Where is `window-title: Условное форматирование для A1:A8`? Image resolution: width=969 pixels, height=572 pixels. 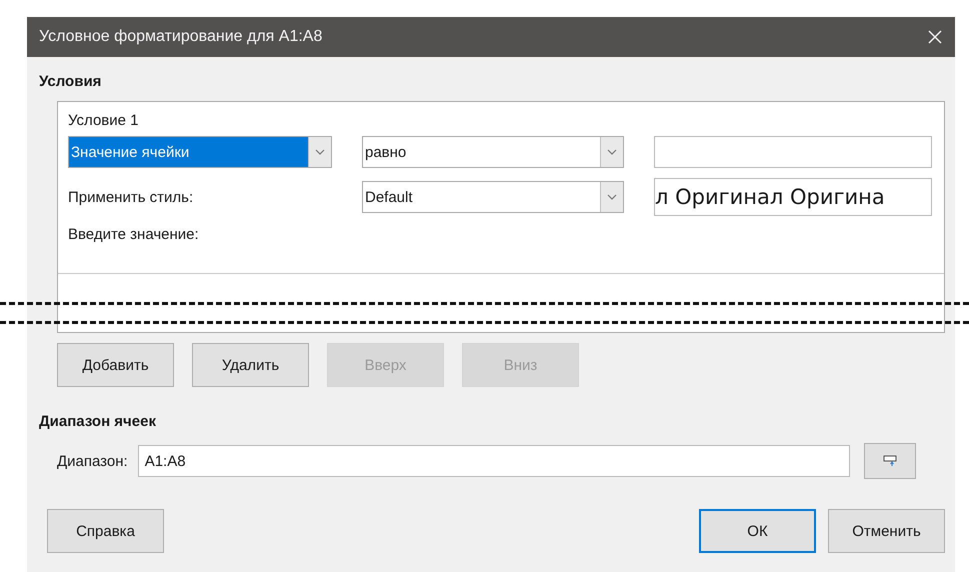
window-title: Условное форматирование для A1:A8 is located at coordinates (180, 37).